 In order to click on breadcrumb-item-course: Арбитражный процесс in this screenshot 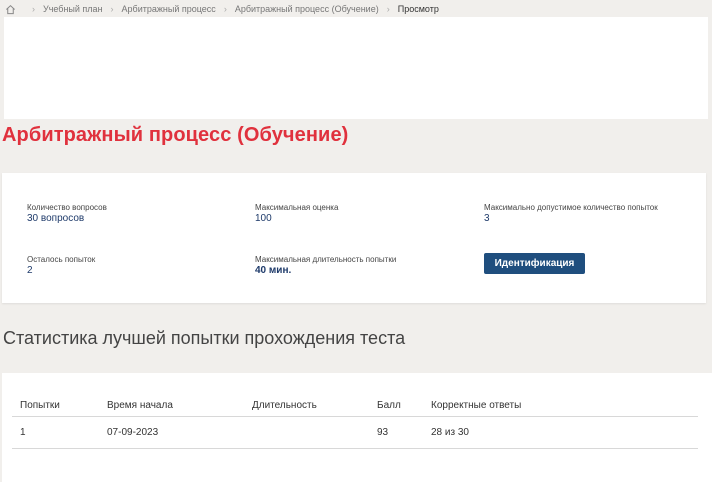, I will do `click(169, 9)`.